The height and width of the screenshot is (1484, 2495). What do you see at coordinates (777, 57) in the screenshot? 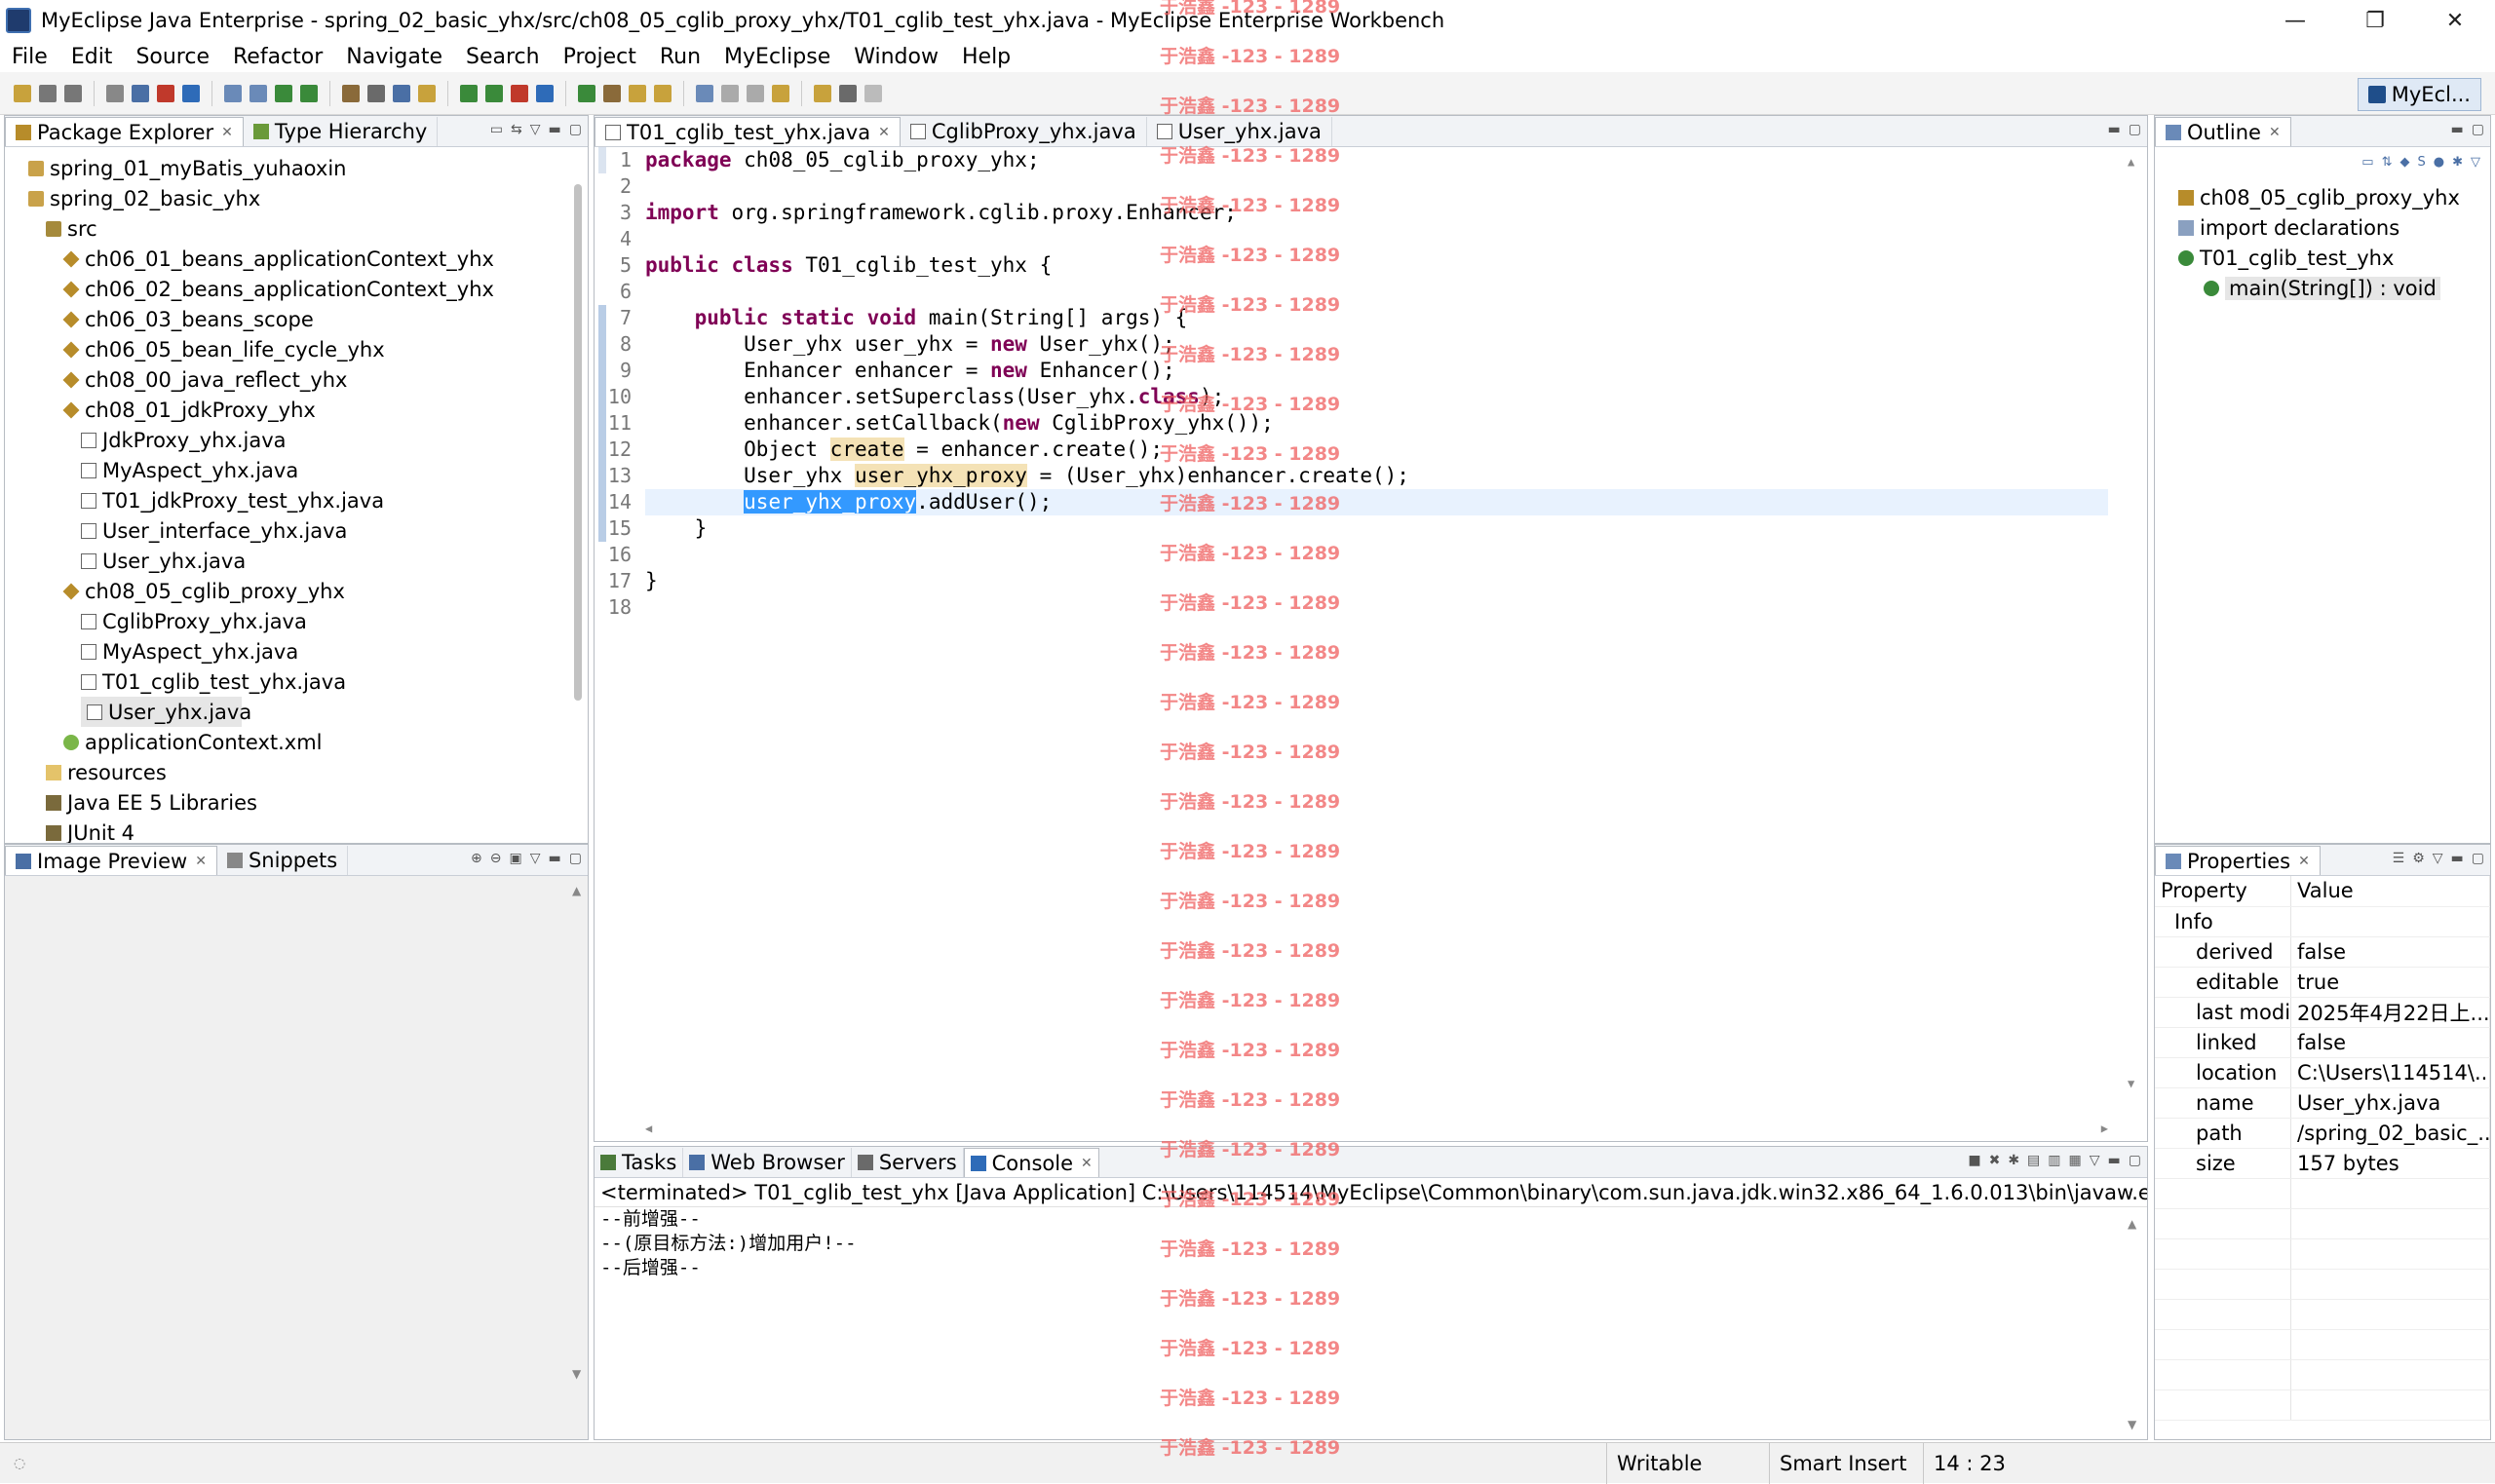
I see `menu-item-myeclipse: MyEclipse` at bounding box center [777, 57].